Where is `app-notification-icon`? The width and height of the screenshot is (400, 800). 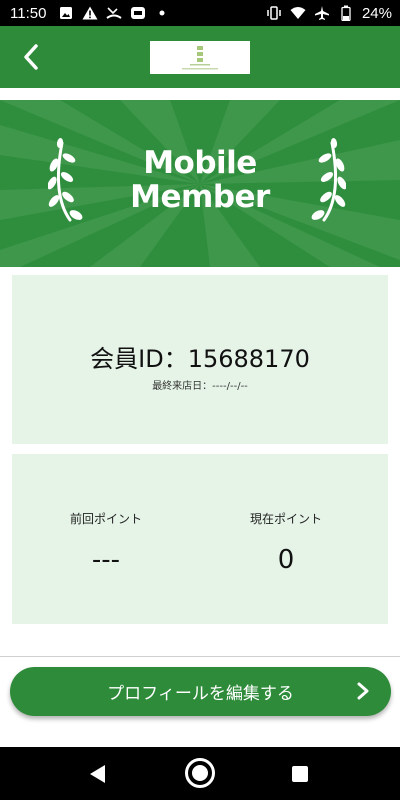
app-notification-icon is located at coordinates (138, 13).